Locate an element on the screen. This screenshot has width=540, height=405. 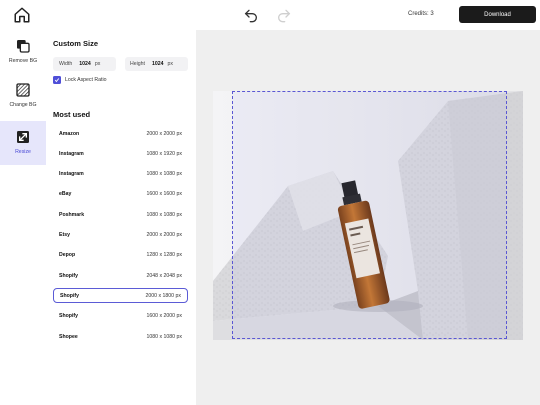
tool-rail: Remove BG Change BG Resize is located at coordinates (23, 217).